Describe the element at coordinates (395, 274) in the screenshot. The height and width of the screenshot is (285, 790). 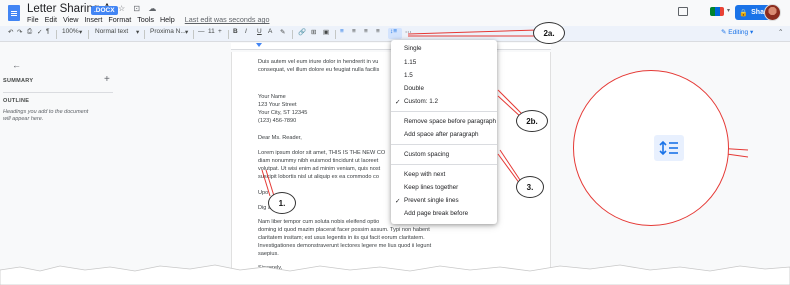
I see `torn-edge` at that location.